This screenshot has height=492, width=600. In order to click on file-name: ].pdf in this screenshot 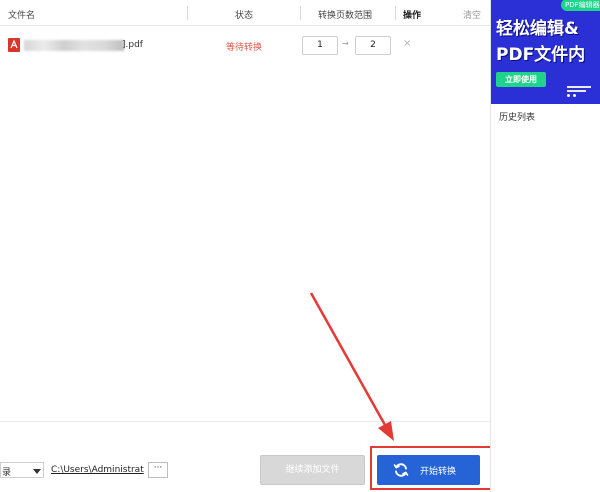, I will do `click(132, 45)`.